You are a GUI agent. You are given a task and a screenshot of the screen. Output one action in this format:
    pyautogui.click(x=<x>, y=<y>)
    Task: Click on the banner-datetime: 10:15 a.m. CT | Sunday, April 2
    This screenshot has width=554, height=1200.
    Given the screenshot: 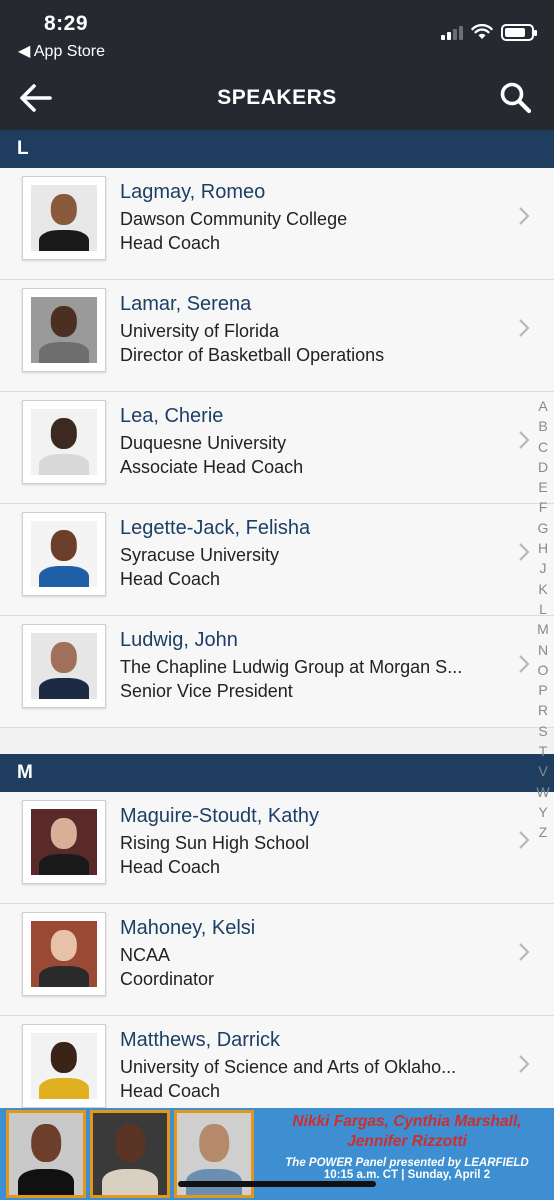 What is the action you would take?
    pyautogui.click(x=407, y=1175)
    